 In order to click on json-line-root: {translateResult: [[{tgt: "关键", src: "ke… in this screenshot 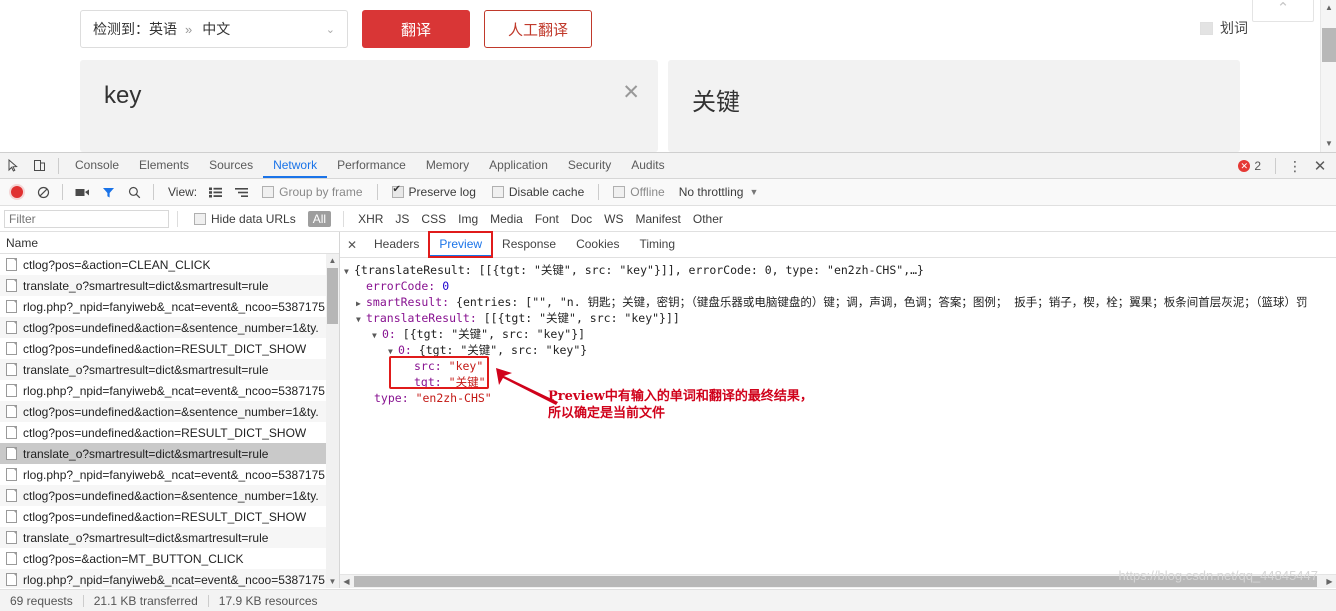, I will do `click(839, 270)`.